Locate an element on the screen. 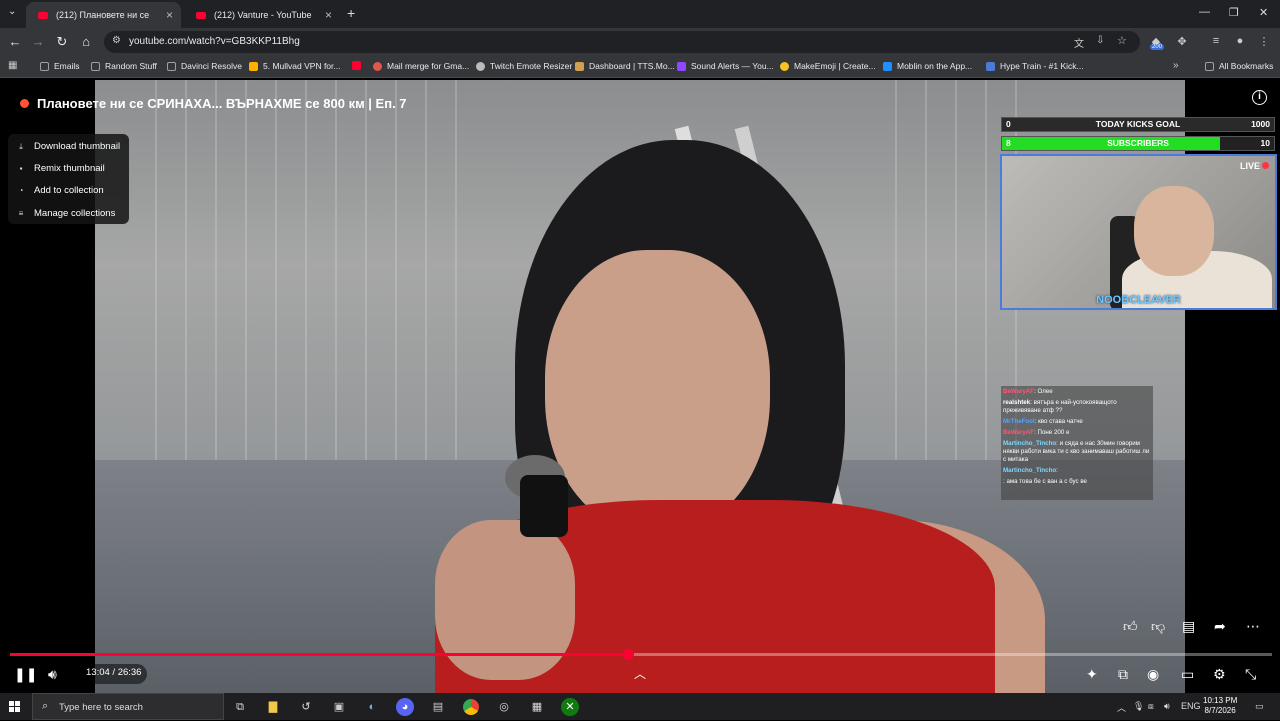 This screenshot has height=721, width=1280. bookmark-item: Random Stuff is located at coordinates (124, 66).